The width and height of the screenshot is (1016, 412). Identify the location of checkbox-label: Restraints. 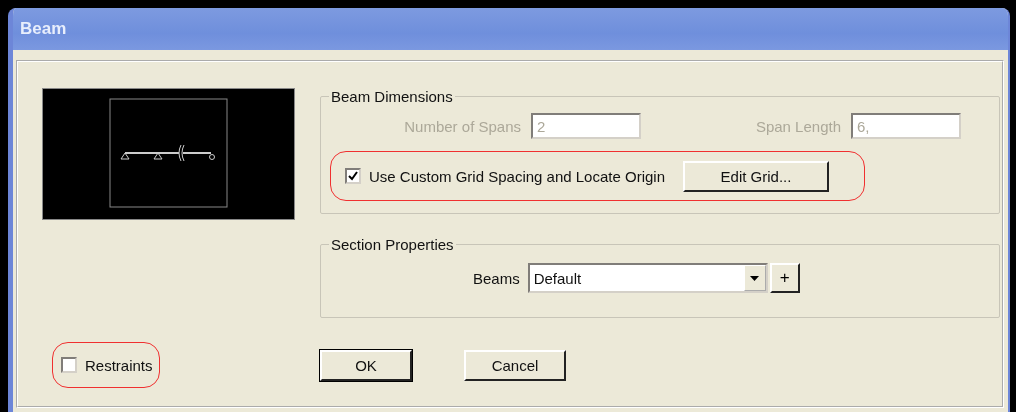
(119, 365).